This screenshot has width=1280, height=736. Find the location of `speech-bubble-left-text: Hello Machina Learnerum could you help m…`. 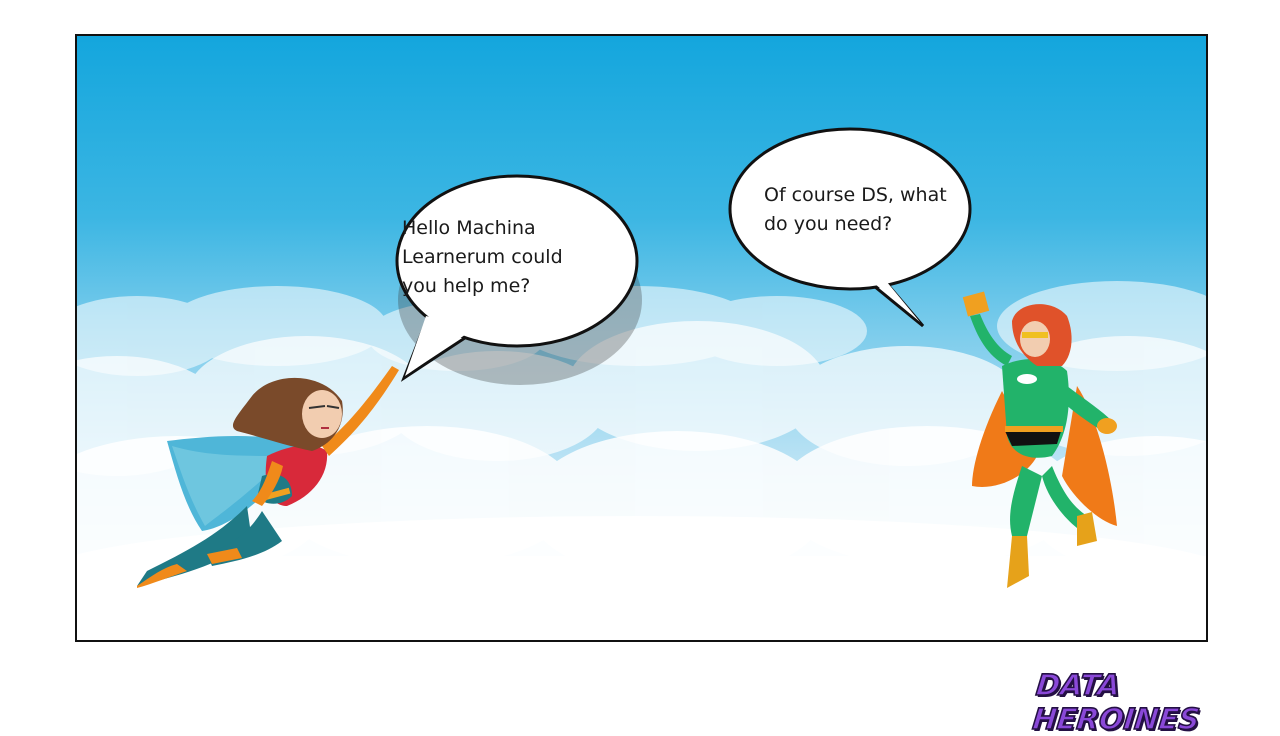

speech-bubble-left-text: Hello Machina Learnerum could you help m… is located at coordinates (482, 257).